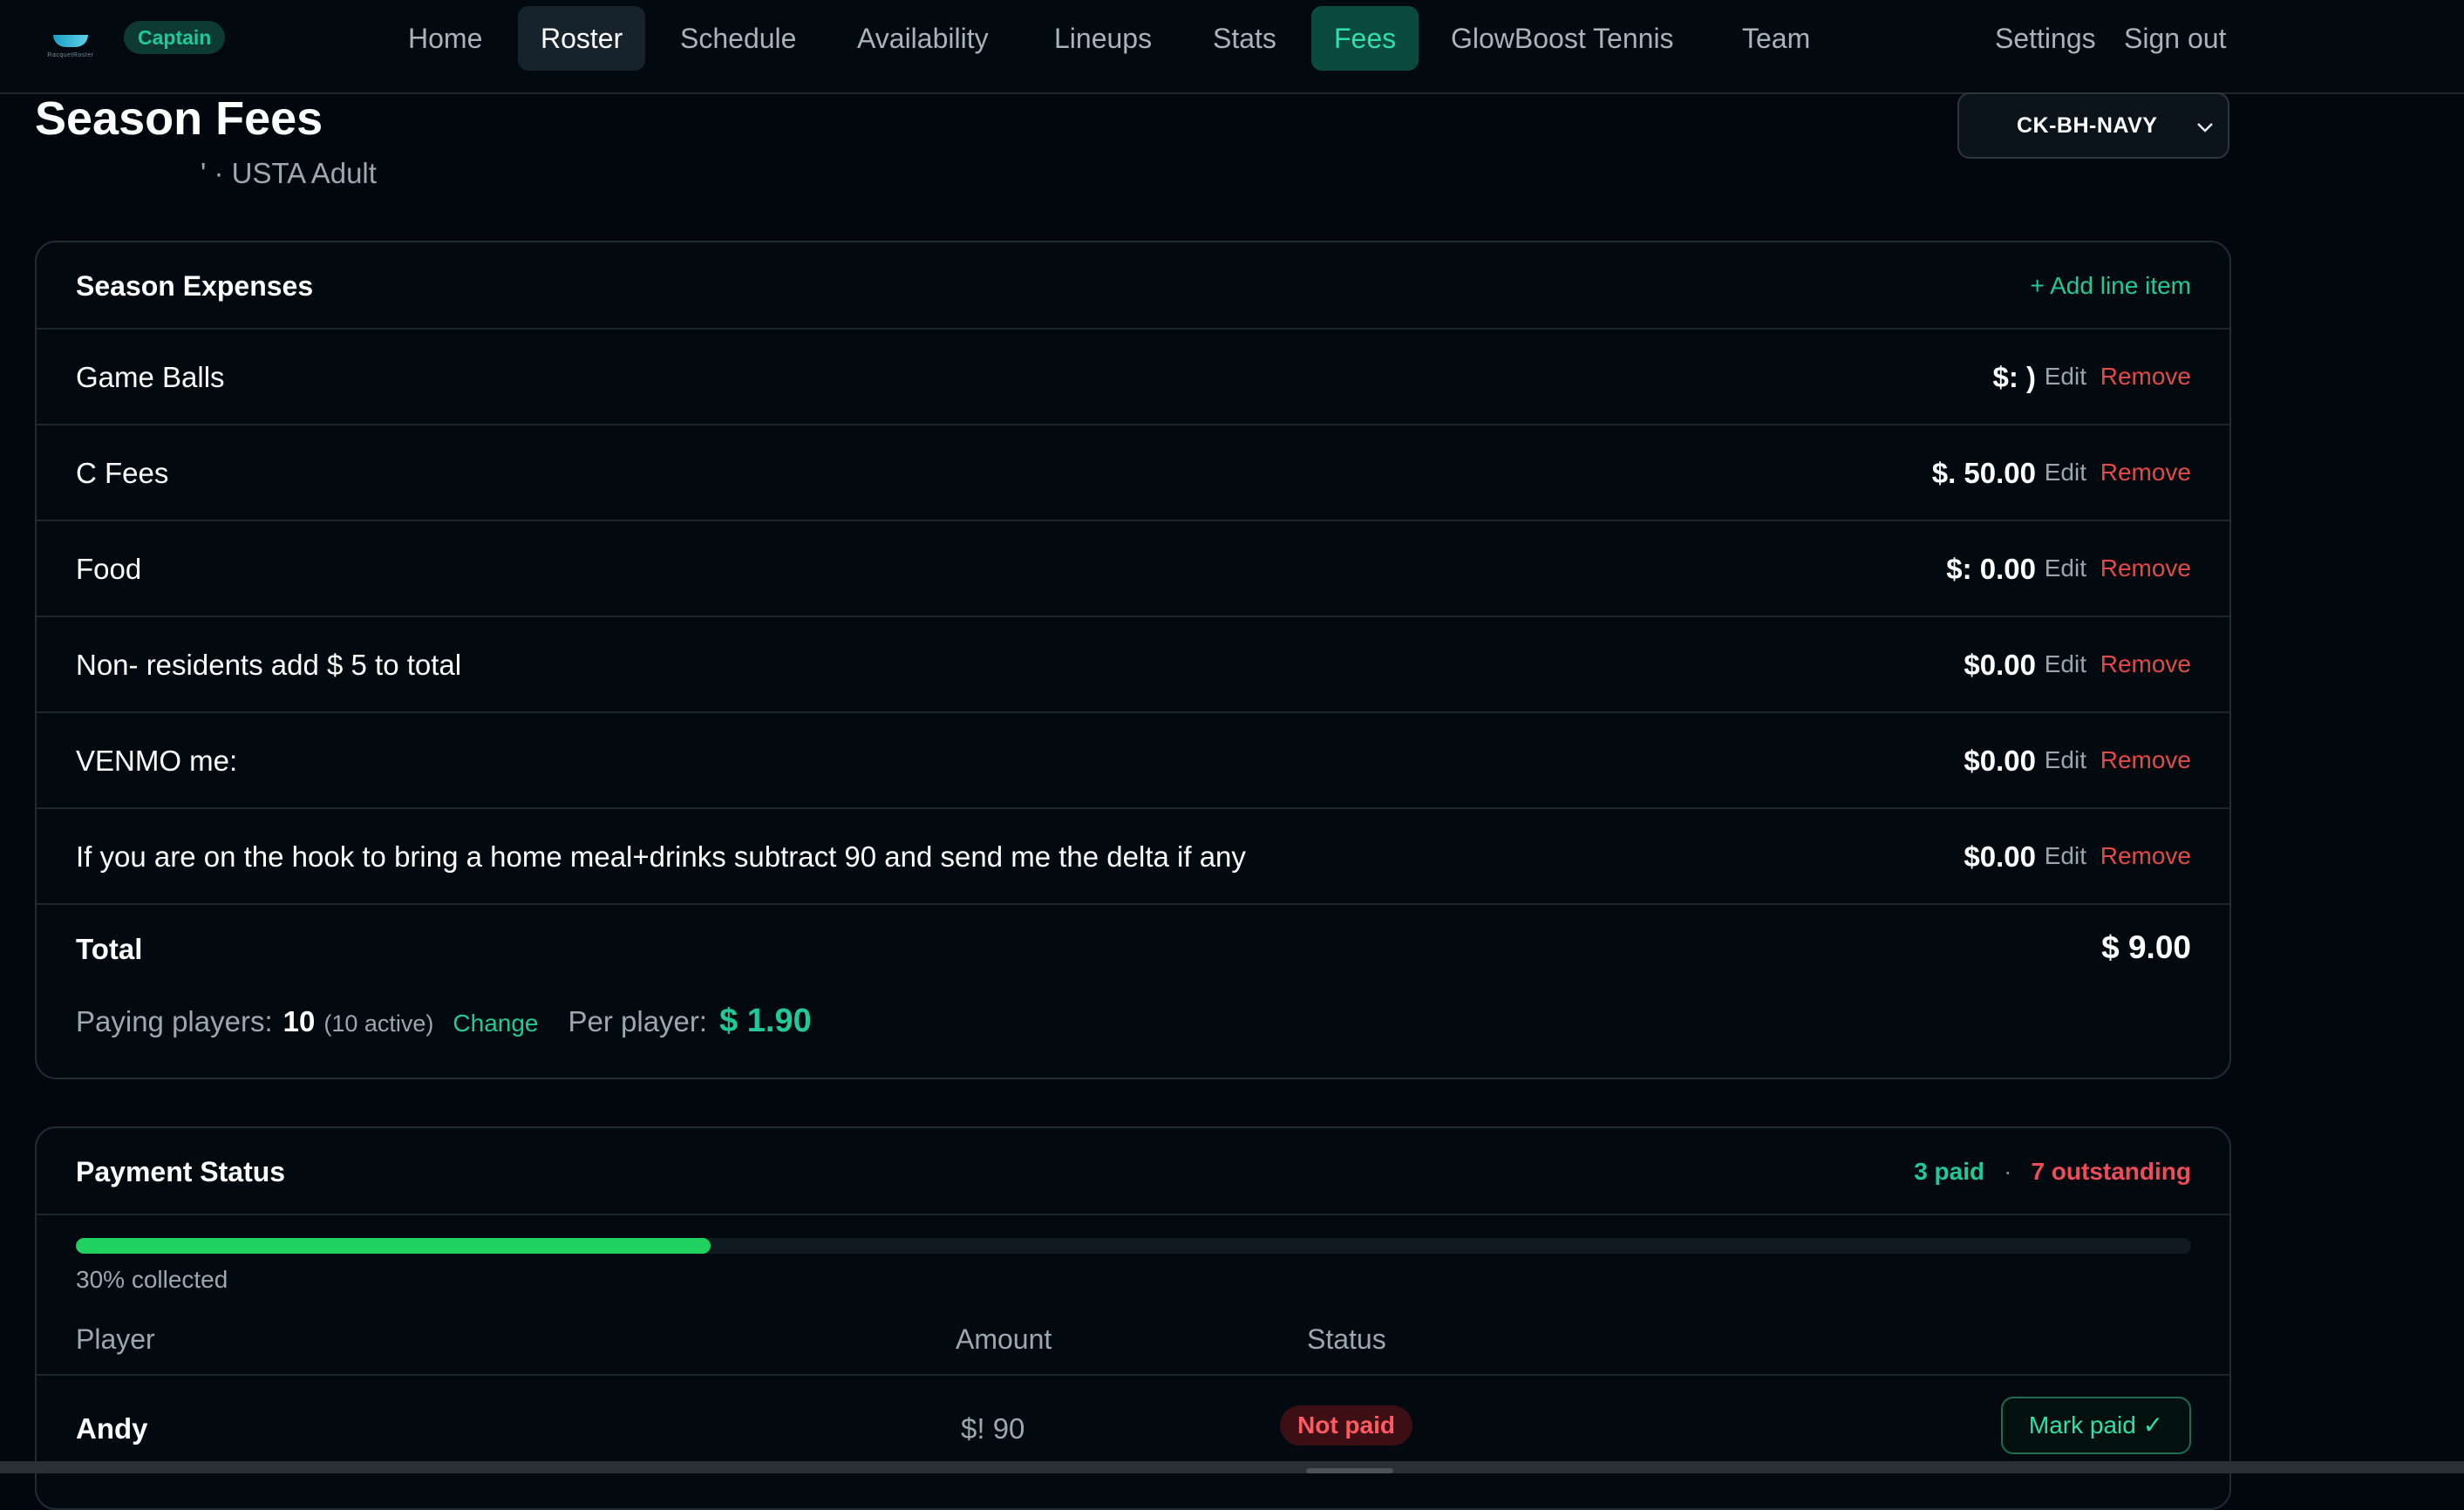 Image resolution: width=2464 pixels, height=1510 pixels. What do you see at coordinates (2111, 1171) in the screenshot?
I see `outstanding-count: 7 outstanding` at bounding box center [2111, 1171].